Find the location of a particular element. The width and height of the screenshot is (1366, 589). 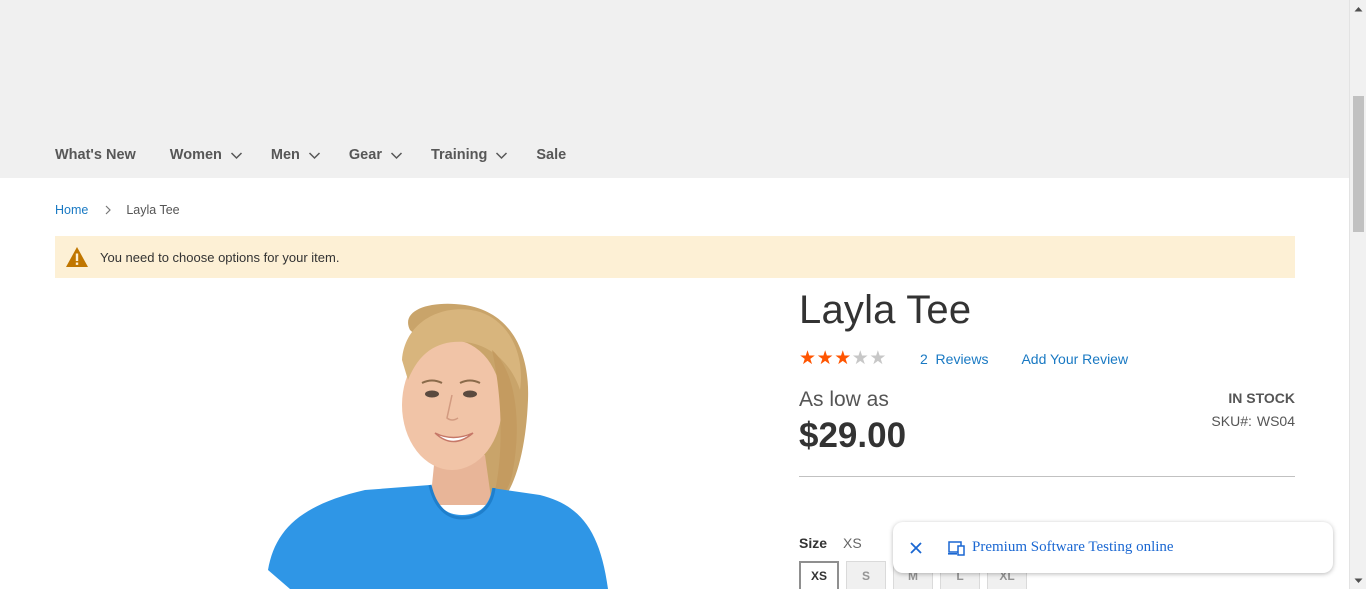

product-photo is located at coordinates (430, 439).